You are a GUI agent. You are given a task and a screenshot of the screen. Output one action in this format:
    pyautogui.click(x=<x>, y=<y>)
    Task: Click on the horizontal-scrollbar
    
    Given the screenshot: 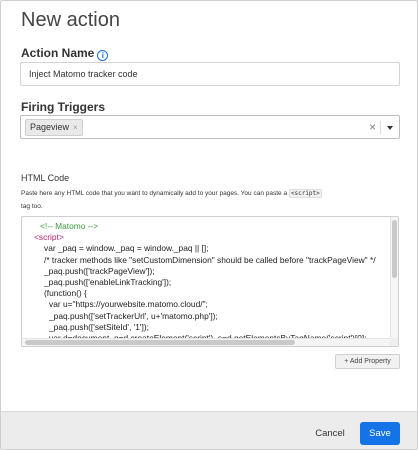 What is the action you would take?
    pyautogui.click(x=207, y=342)
    